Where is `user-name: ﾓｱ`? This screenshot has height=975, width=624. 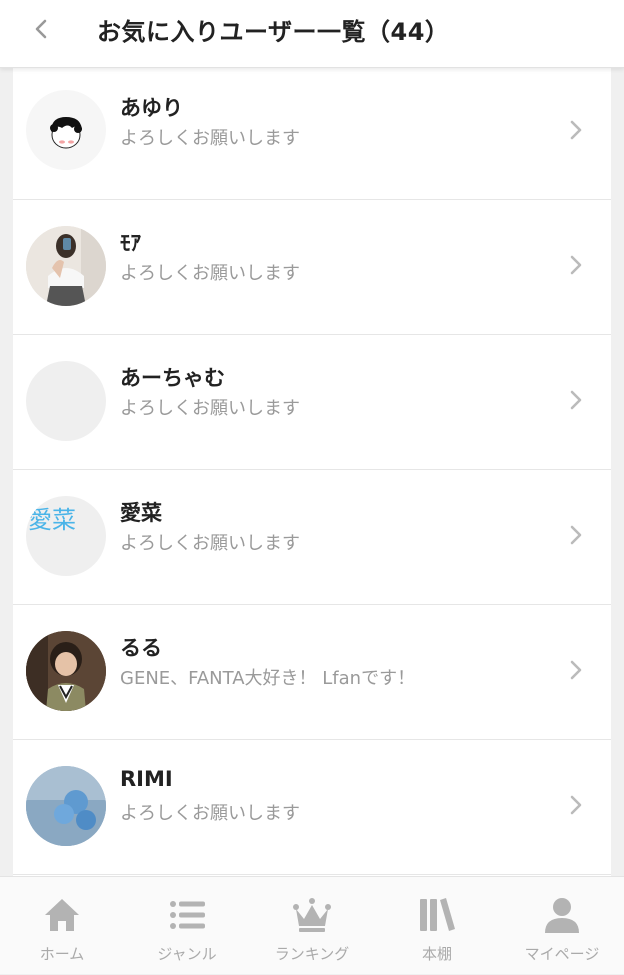
user-name: ﾓｱ is located at coordinates (130, 243).